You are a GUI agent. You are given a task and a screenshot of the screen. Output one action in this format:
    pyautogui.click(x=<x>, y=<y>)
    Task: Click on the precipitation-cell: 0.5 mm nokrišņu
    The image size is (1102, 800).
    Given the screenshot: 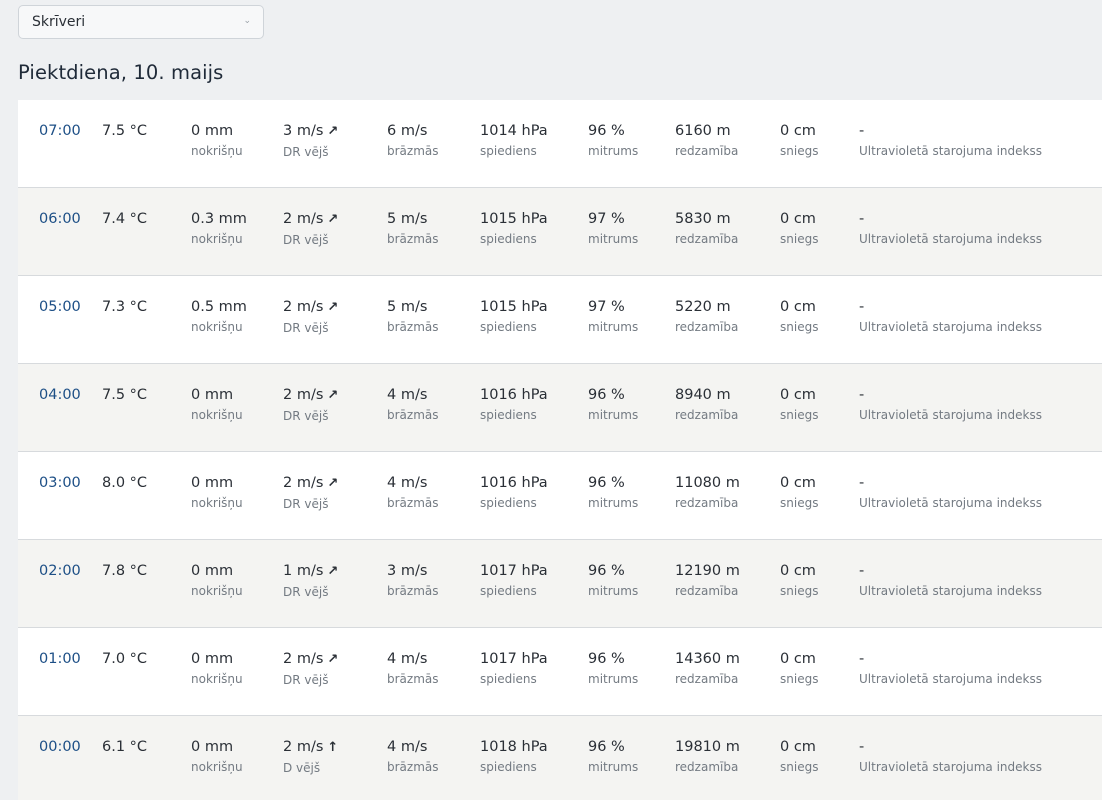 What is the action you would take?
    pyautogui.click(x=219, y=316)
    